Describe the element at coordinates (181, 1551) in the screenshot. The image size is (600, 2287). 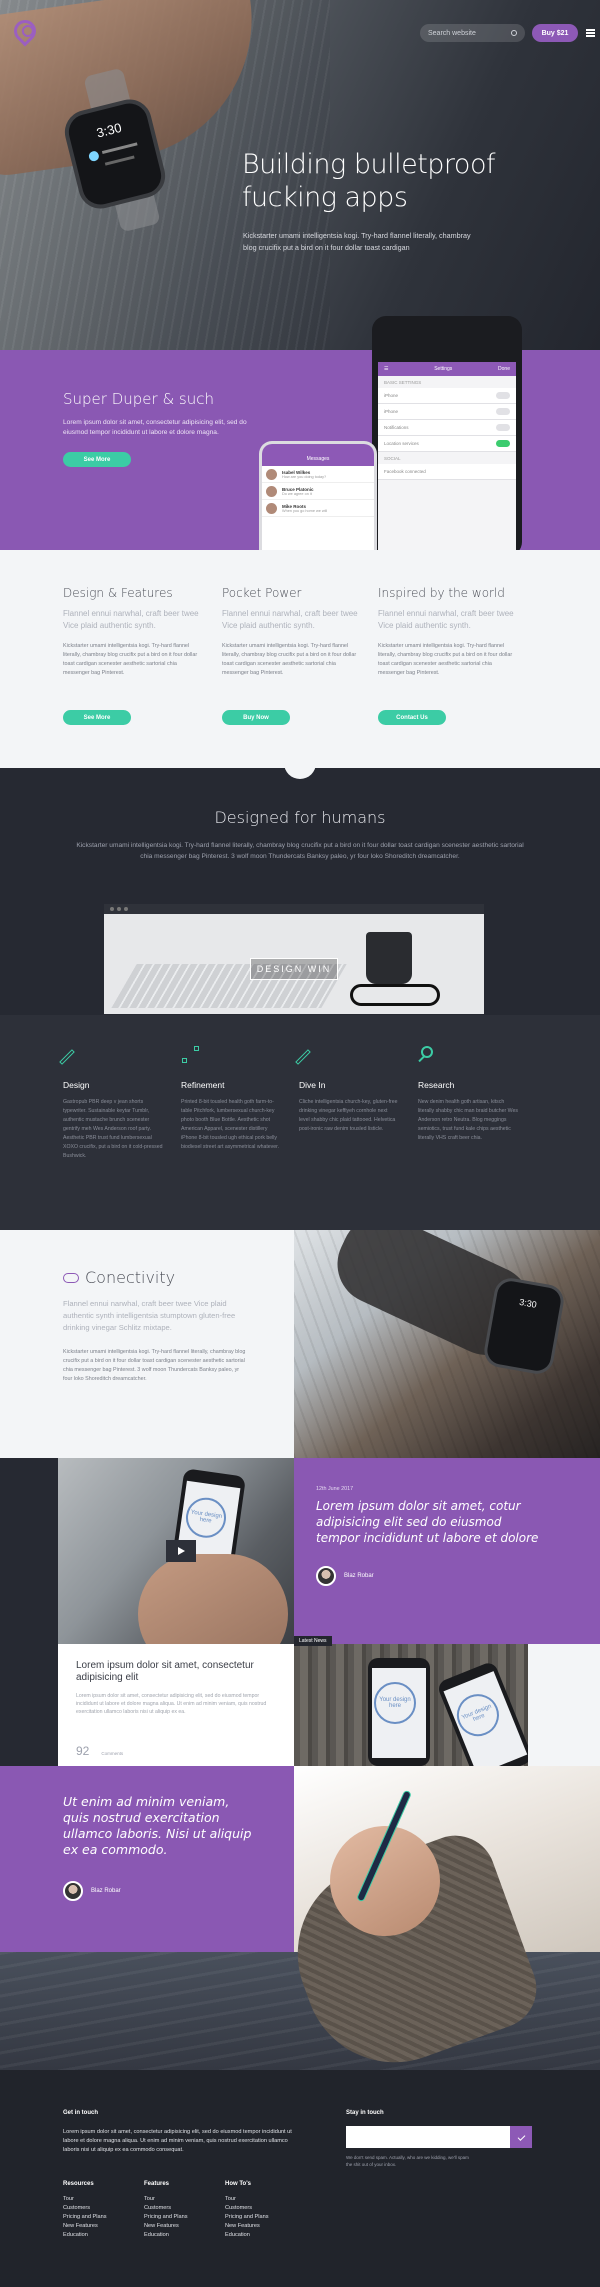
I see `play-icon` at that location.